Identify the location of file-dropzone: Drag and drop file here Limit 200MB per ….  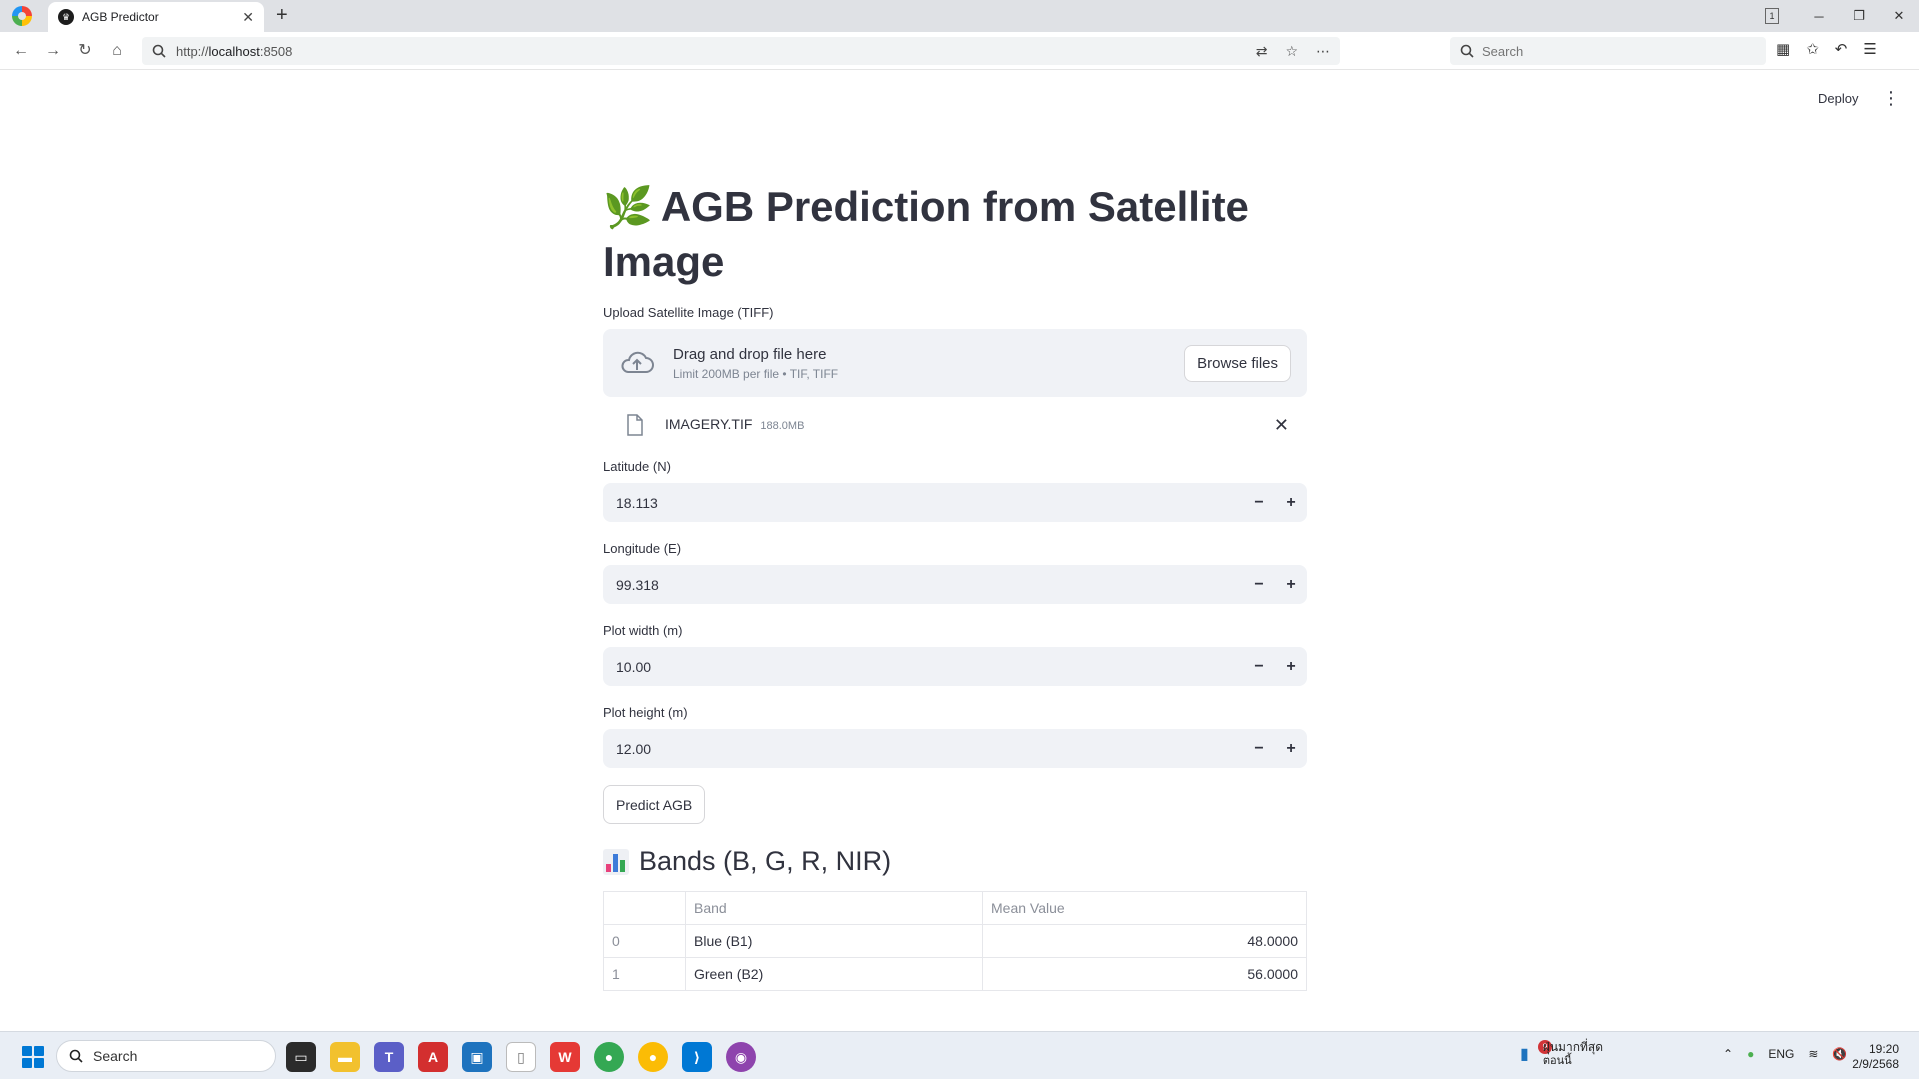
(955, 363).